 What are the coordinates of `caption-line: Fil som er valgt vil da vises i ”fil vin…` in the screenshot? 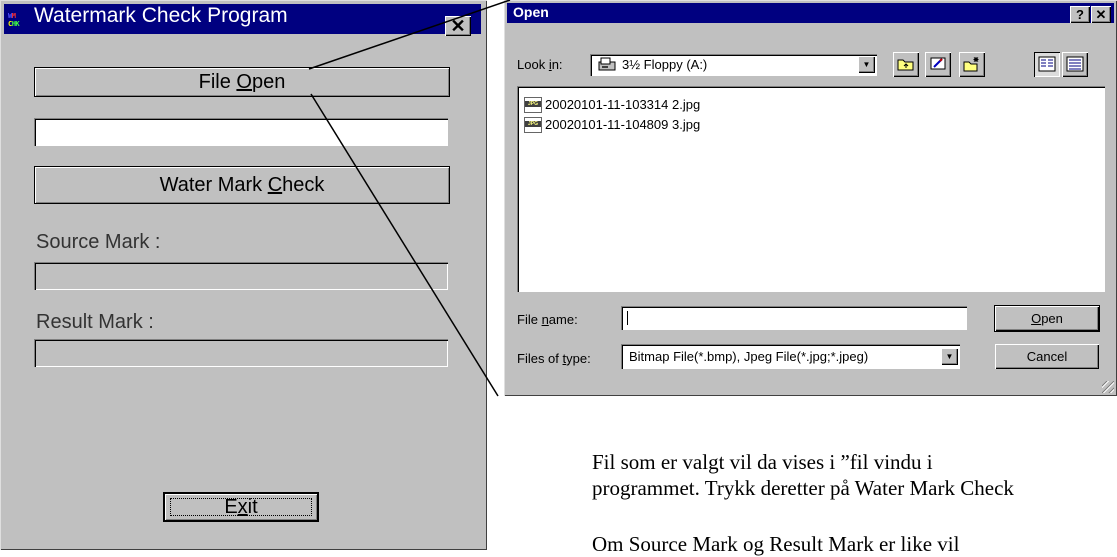 It's located at (762, 462).